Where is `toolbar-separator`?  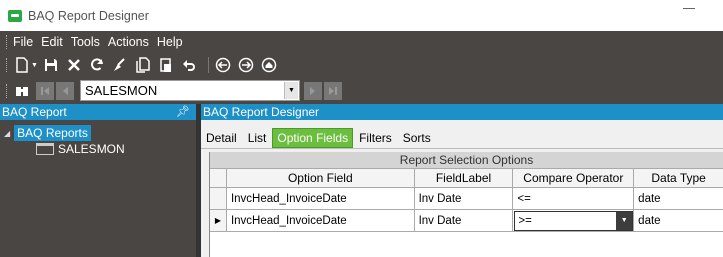
toolbar-separator is located at coordinates (208, 65).